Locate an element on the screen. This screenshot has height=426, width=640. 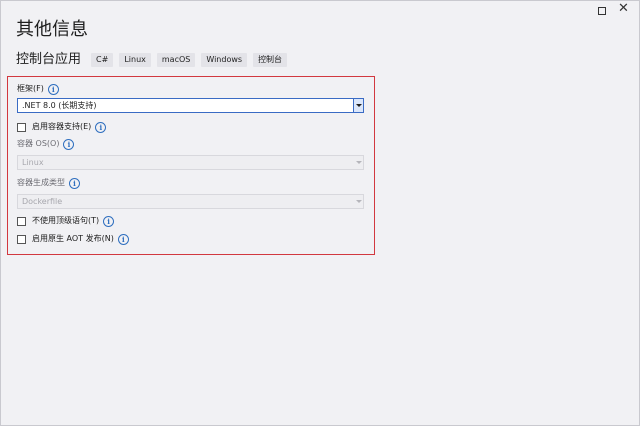
framework-select-value: .NET 8.0 (长期支持) is located at coordinates (59, 105).